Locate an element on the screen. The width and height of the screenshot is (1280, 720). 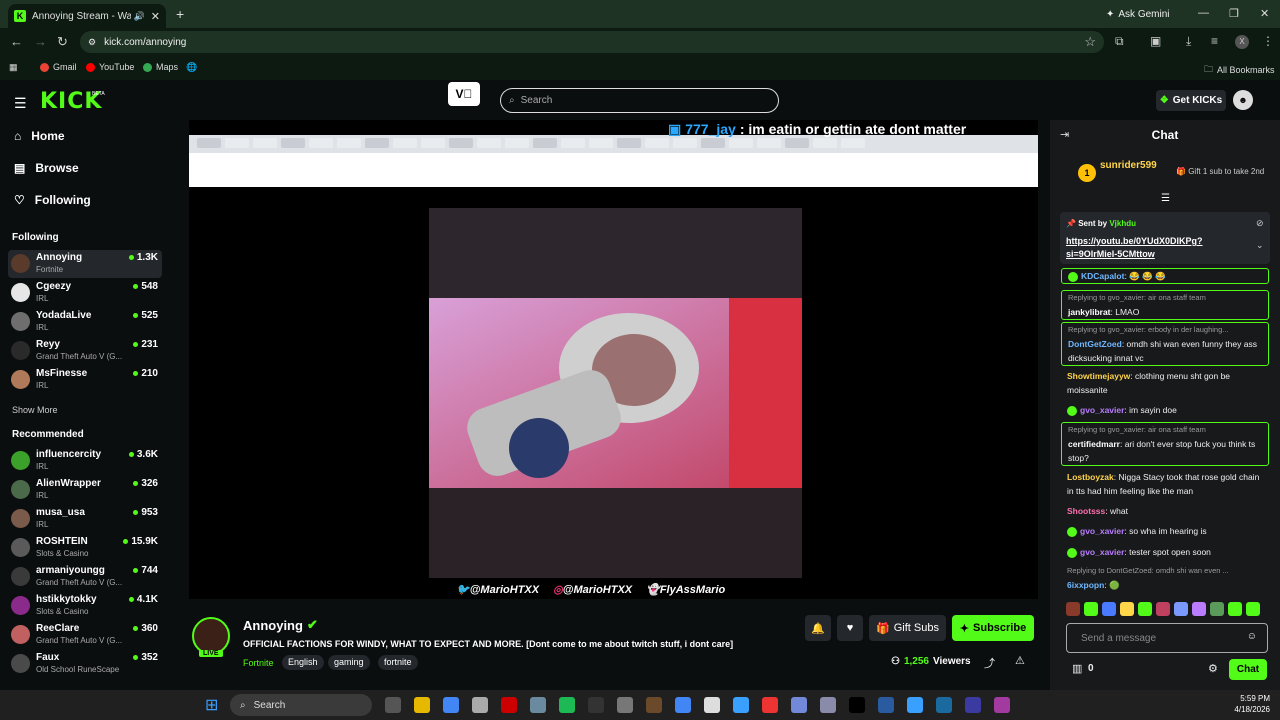
chat-username: Shootsss is located at coordinates (1086, 511).